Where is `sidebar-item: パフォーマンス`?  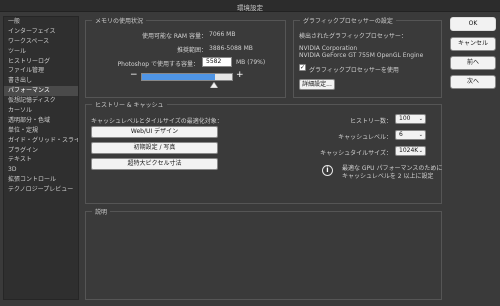
sidebar-item: パフォーマンス is located at coordinates (41, 91).